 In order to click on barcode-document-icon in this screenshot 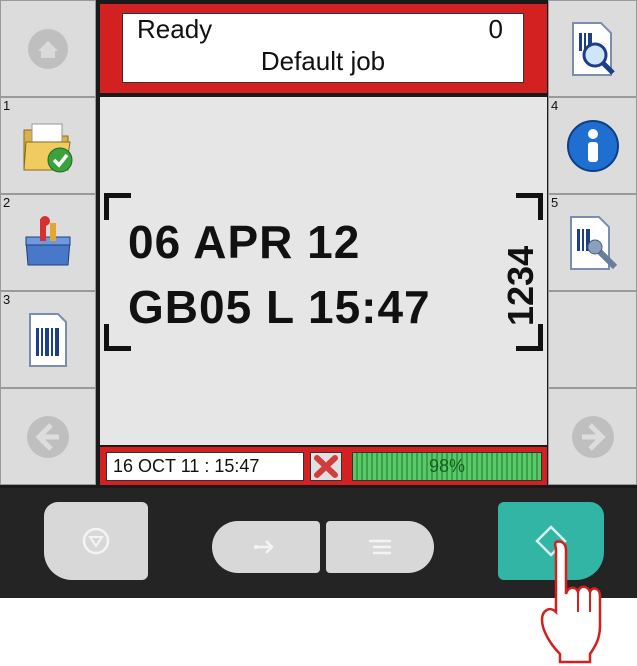, I will do `click(48, 339)`.